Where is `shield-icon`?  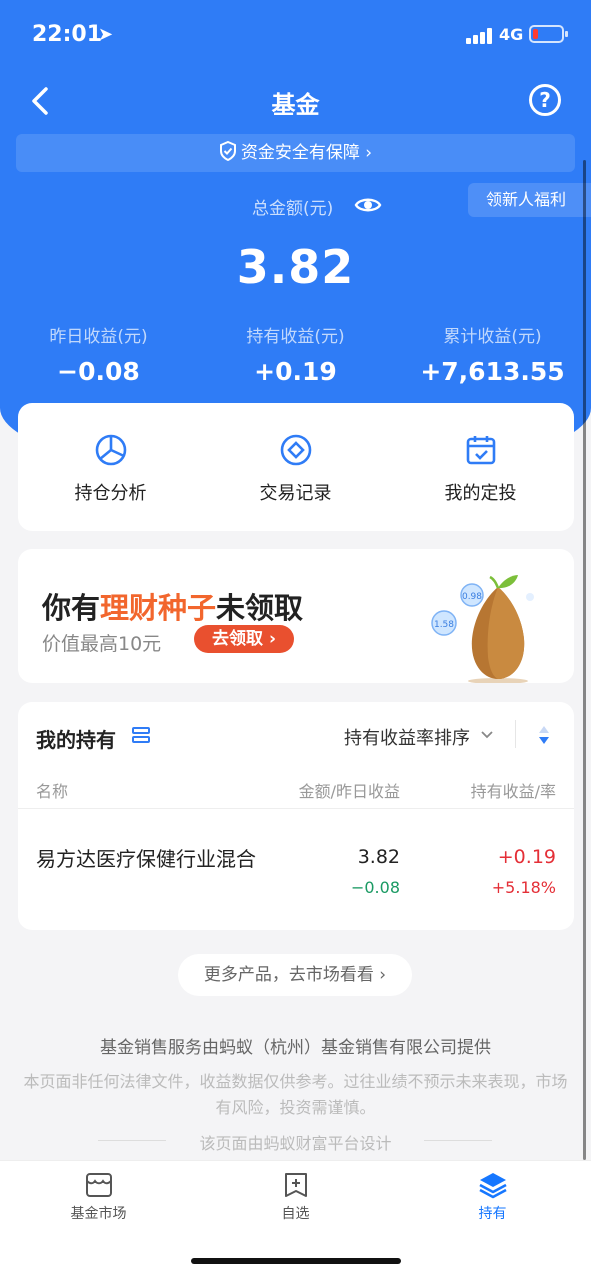
shield-icon is located at coordinates (227, 151).